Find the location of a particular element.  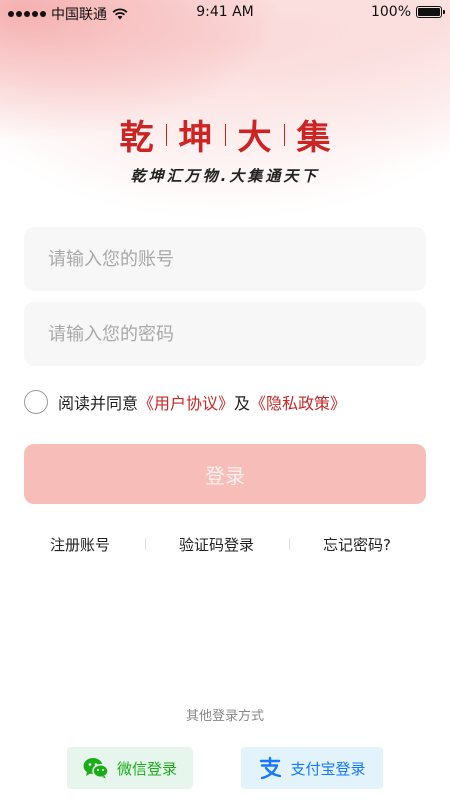

account-input is located at coordinates (225, 259).